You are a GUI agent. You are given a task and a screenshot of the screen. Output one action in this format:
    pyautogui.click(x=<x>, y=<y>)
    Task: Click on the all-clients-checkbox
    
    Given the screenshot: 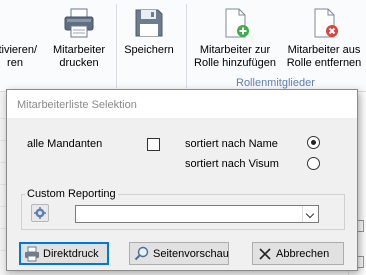 What is the action you would take?
    pyautogui.click(x=153, y=144)
    